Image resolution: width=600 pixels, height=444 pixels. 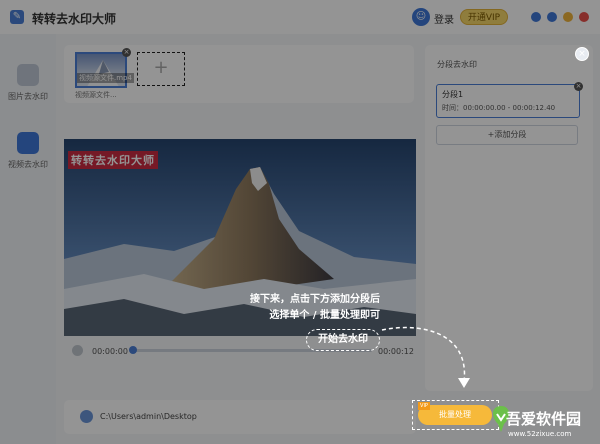 I want to click on sidebar-item-video-watermark: 视频去水印, so click(x=28, y=151).